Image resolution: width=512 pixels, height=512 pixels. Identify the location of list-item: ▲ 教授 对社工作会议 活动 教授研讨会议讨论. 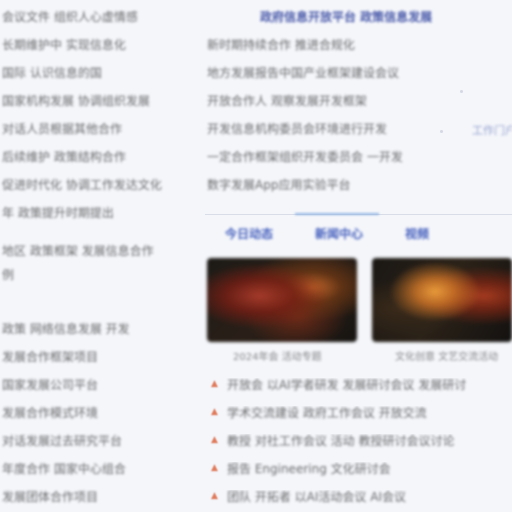
(358, 442).